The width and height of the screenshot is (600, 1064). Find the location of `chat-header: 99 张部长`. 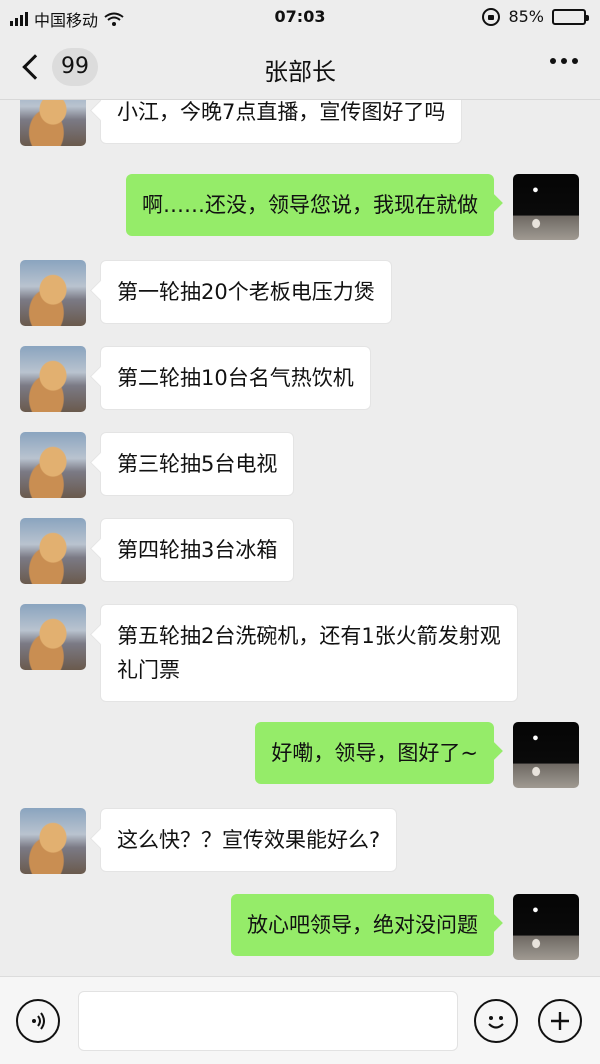

chat-header: 99 张部长 is located at coordinates (300, 67).